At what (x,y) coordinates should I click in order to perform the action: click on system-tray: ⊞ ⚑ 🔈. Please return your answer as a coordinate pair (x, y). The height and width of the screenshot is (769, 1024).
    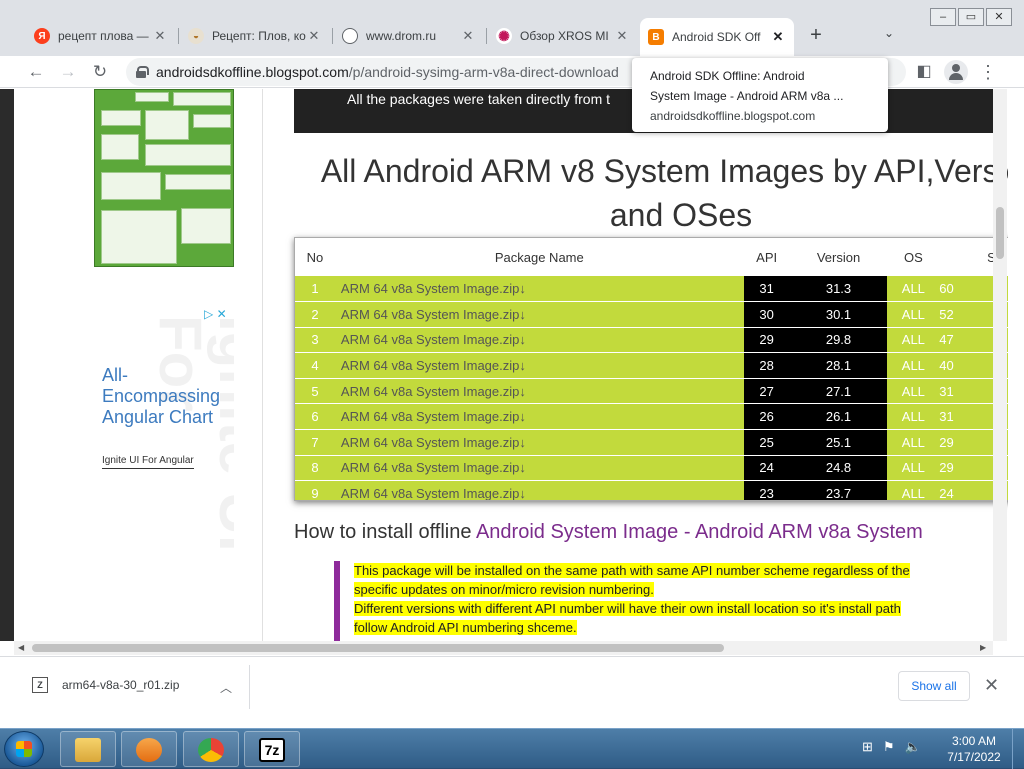
    Looking at the image, I should click on (891, 747).